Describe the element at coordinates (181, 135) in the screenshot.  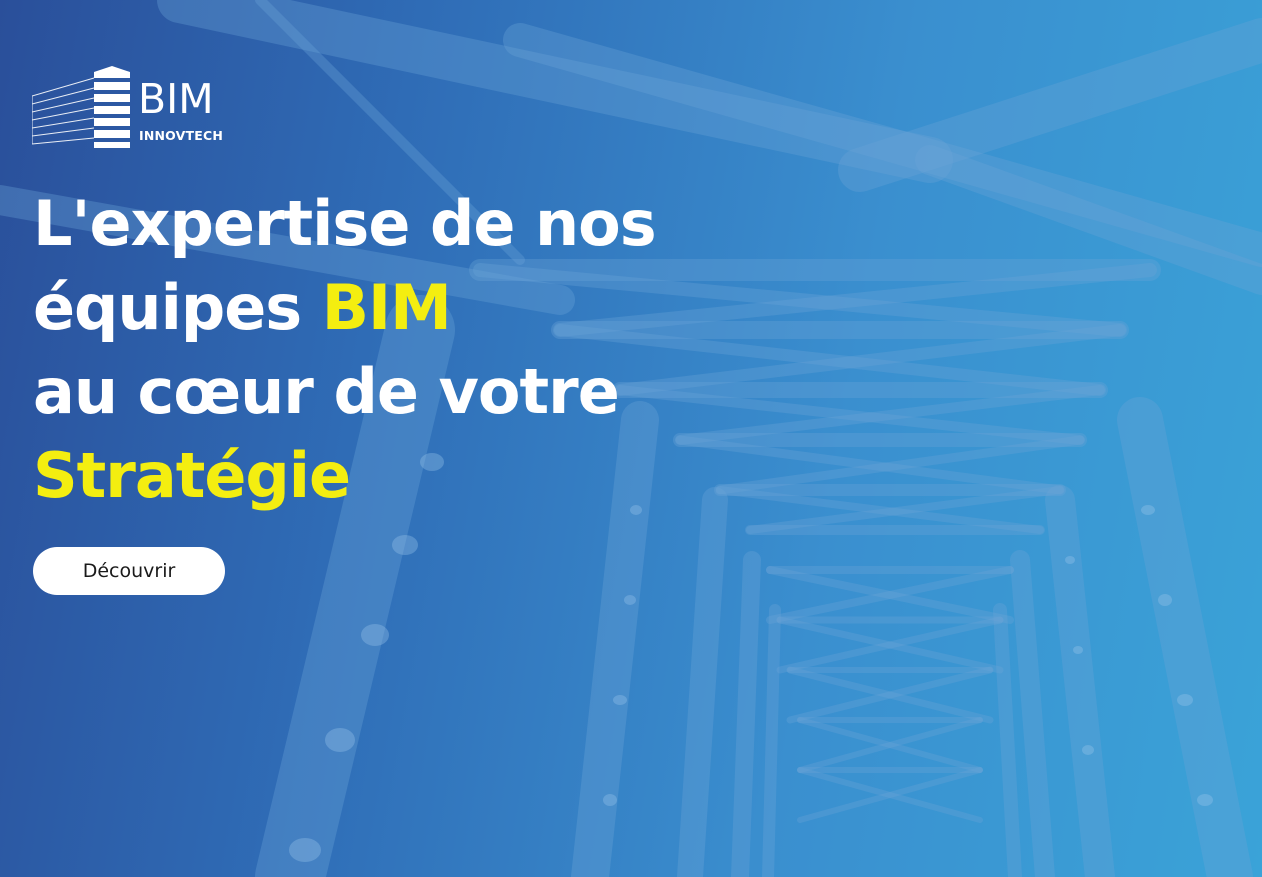
I see `logo-tagline: INNOVTECH` at that location.